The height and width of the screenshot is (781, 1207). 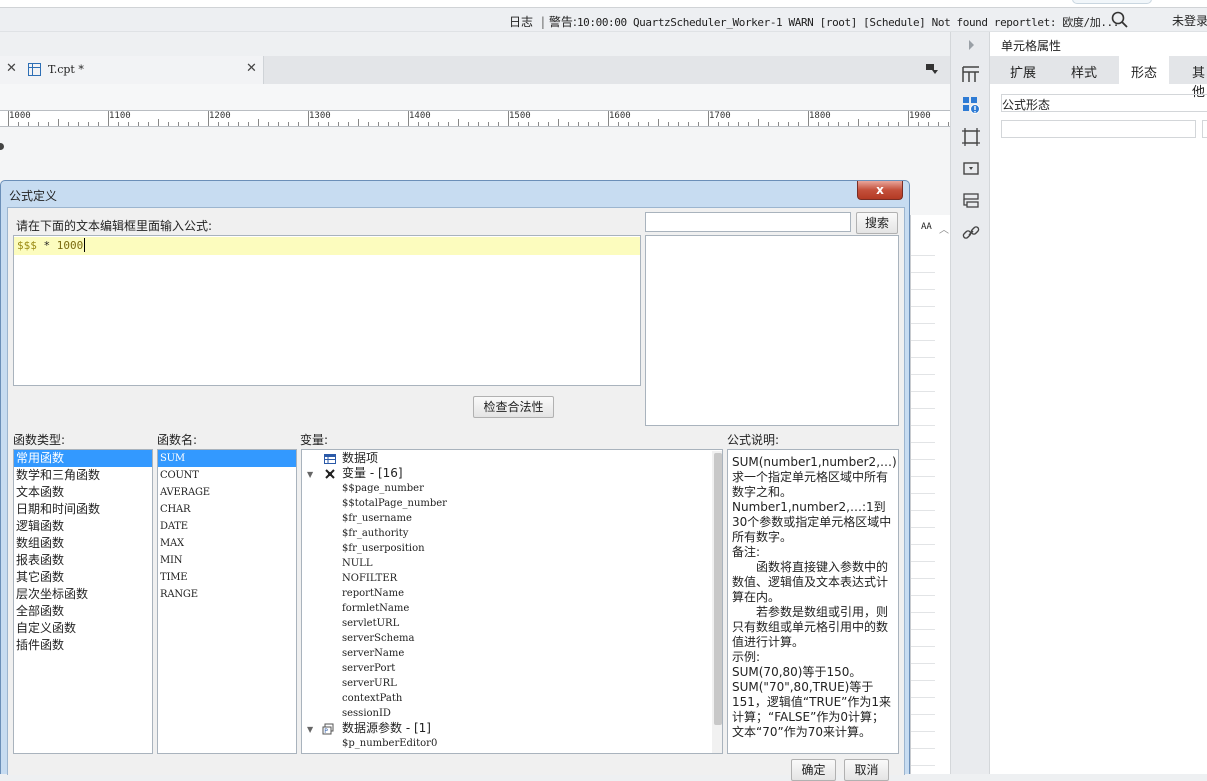 What do you see at coordinates (83, 509) in the screenshot?
I see `function-type-item: 日期和时间函数` at bounding box center [83, 509].